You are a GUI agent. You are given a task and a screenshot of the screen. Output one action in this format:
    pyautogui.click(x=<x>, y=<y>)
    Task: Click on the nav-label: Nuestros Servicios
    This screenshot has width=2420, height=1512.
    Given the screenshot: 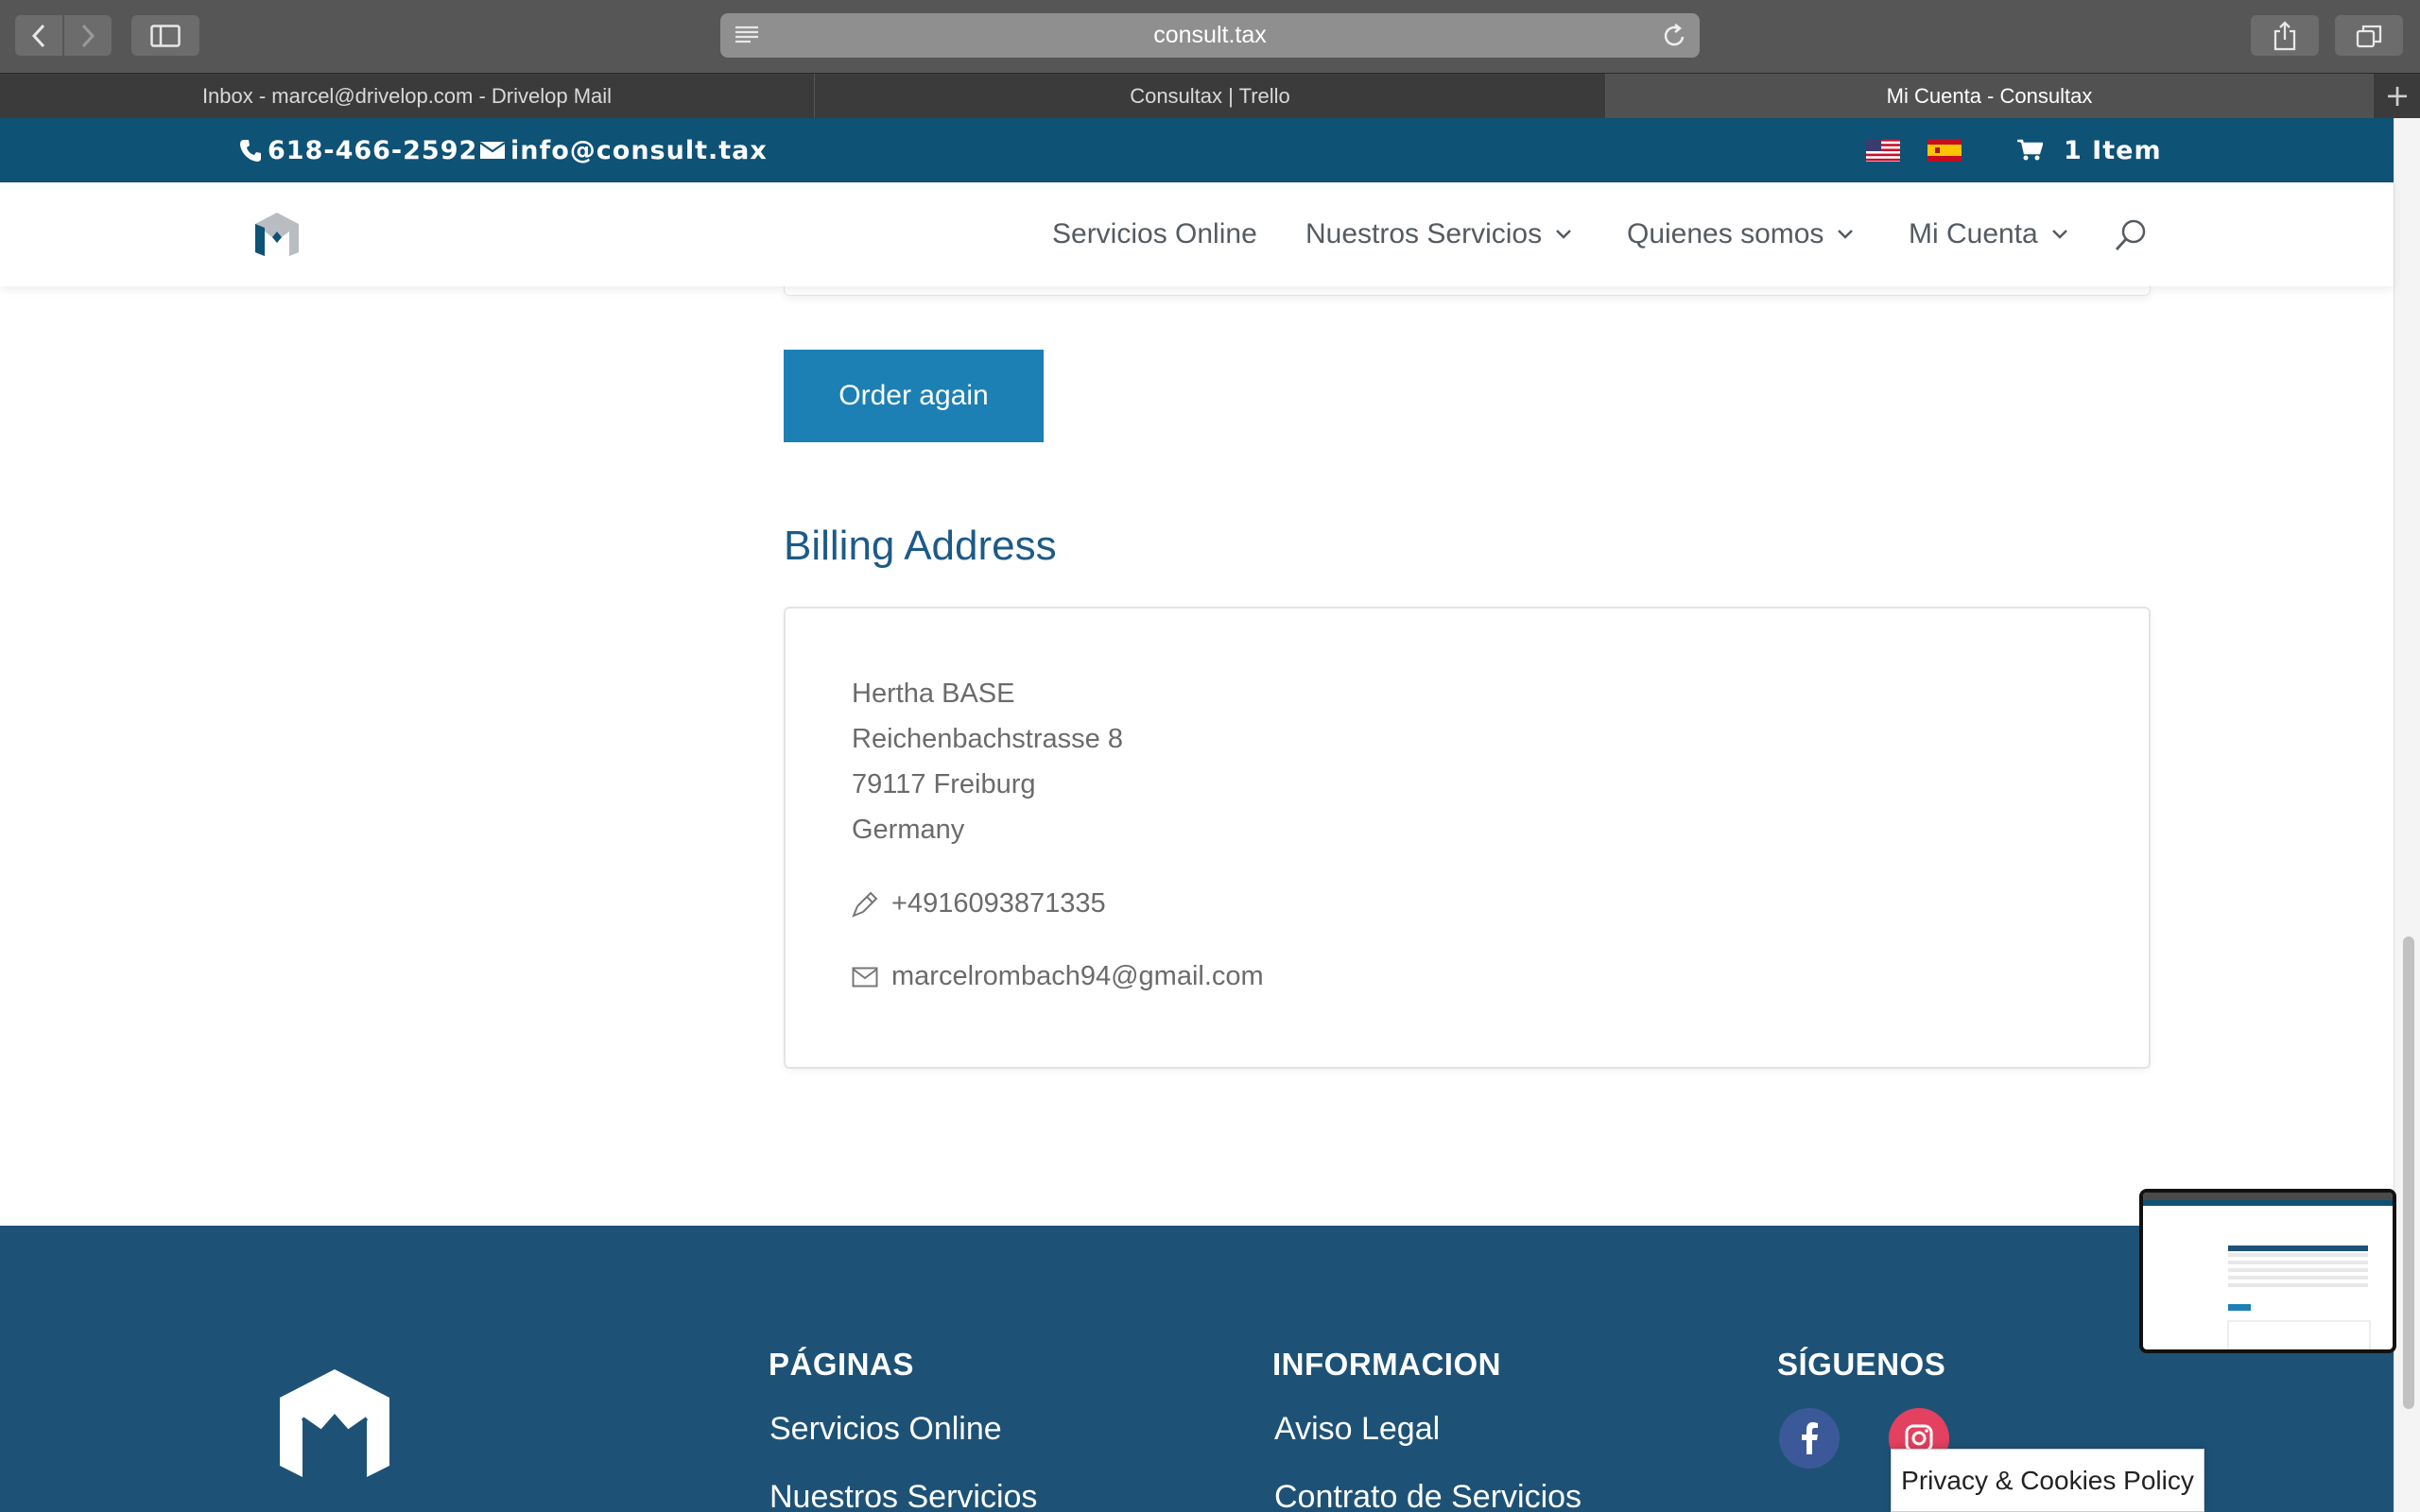 What is the action you would take?
    pyautogui.click(x=1424, y=233)
    